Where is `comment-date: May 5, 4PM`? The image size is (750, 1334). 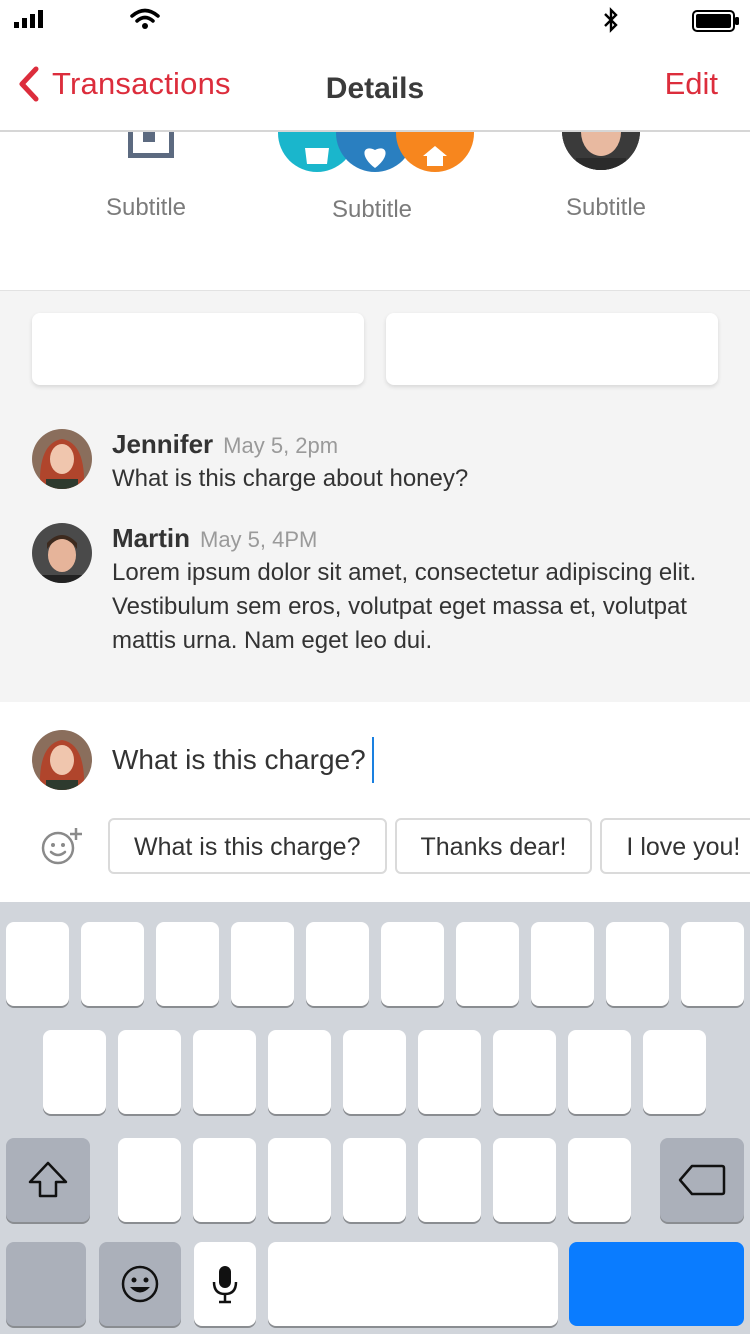
comment-date: May 5, 4PM is located at coordinates (259, 539).